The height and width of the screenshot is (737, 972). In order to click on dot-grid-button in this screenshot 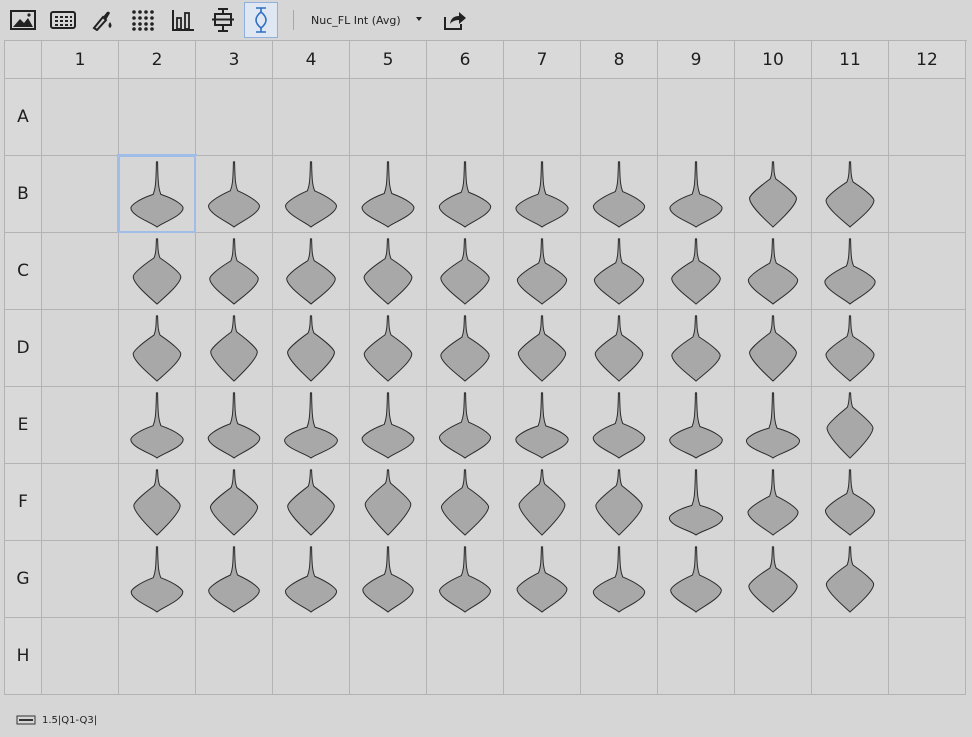, I will do `click(143, 20)`.